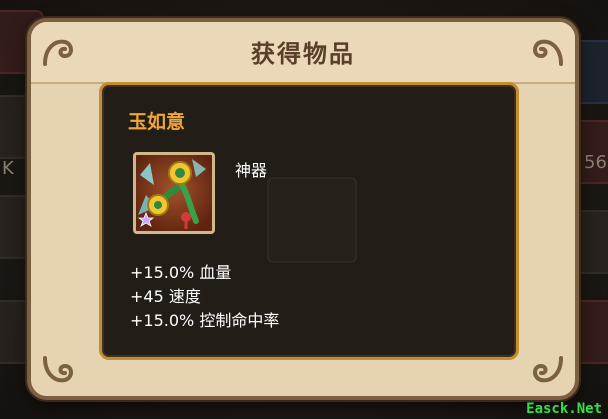 The width and height of the screenshot is (608, 419). I want to click on jade-ruyi-icon, so click(174, 193).